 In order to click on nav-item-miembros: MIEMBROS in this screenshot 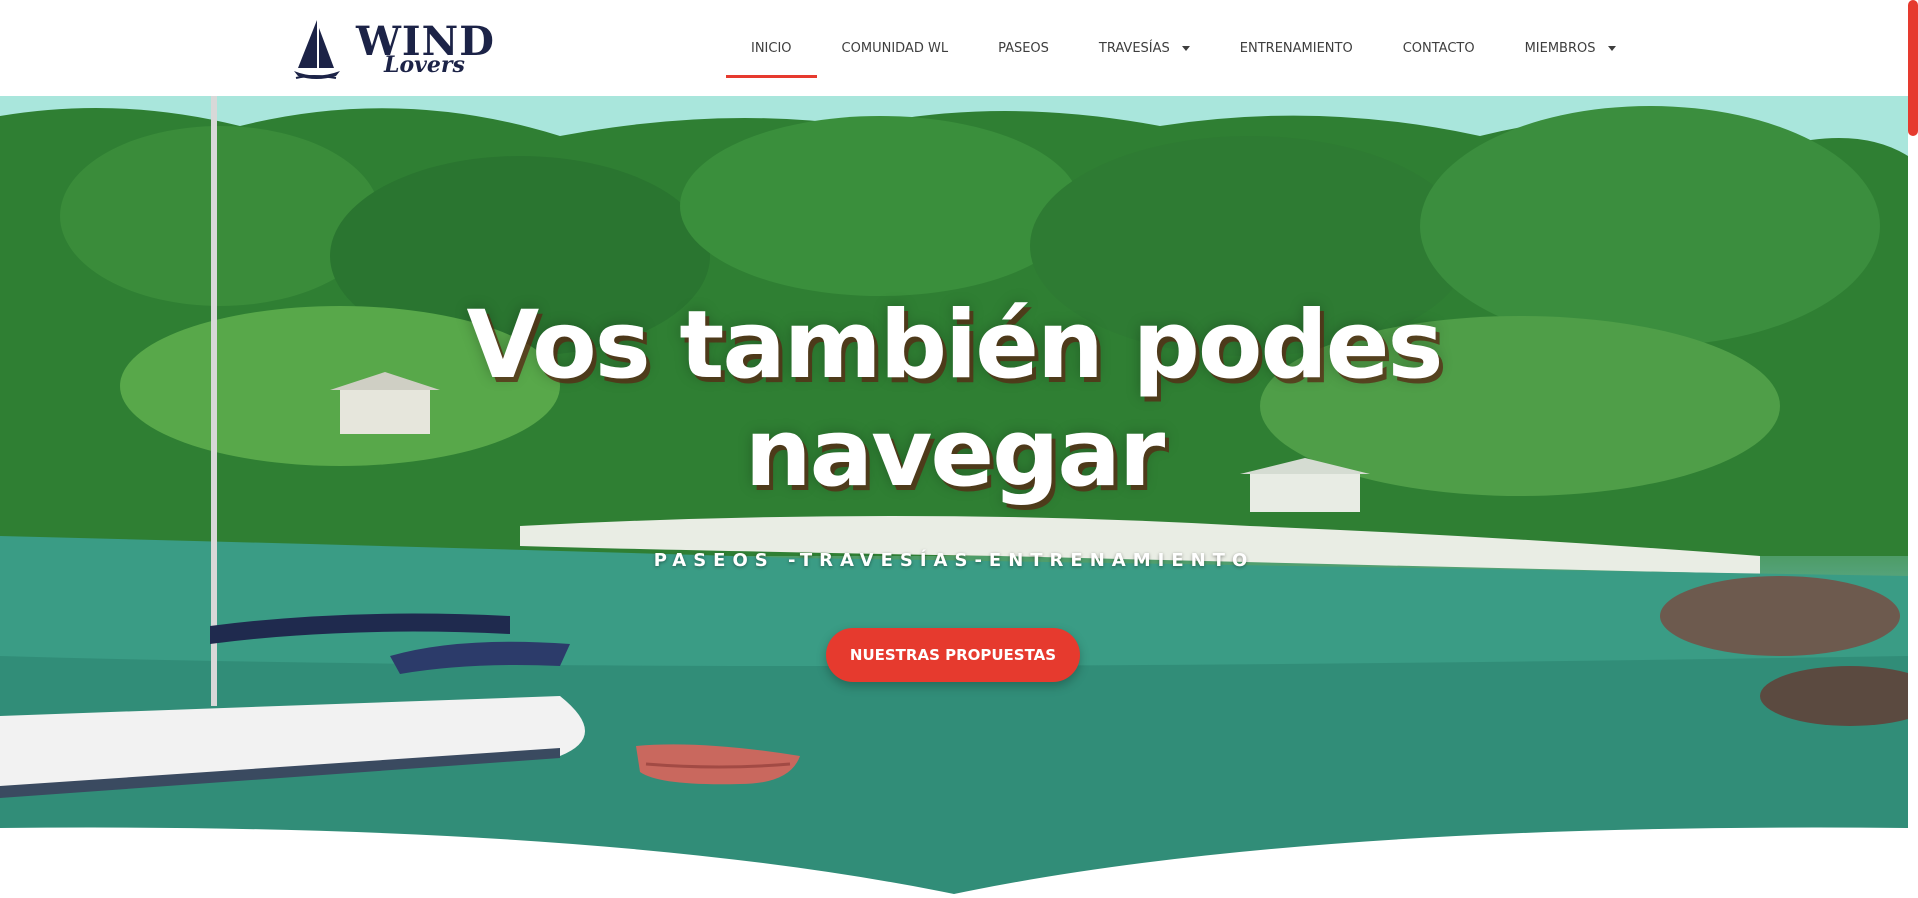, I will do `click(1570, 48)`.